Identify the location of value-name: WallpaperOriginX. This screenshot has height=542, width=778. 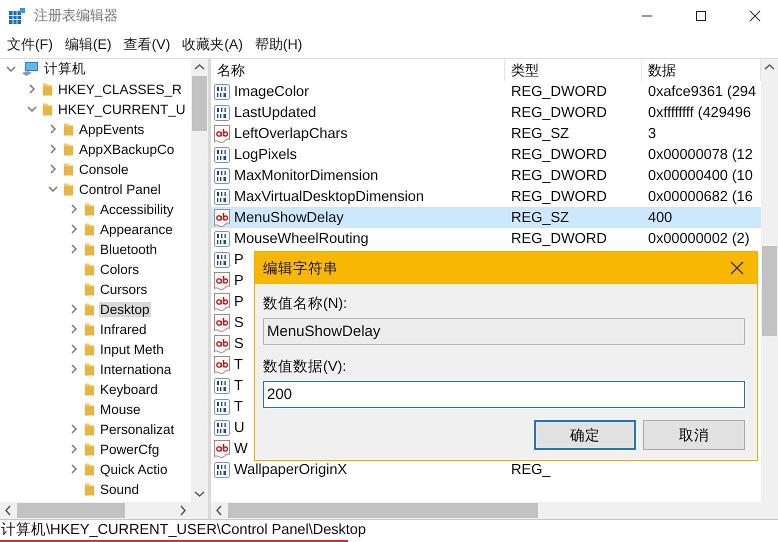
(291, 470).